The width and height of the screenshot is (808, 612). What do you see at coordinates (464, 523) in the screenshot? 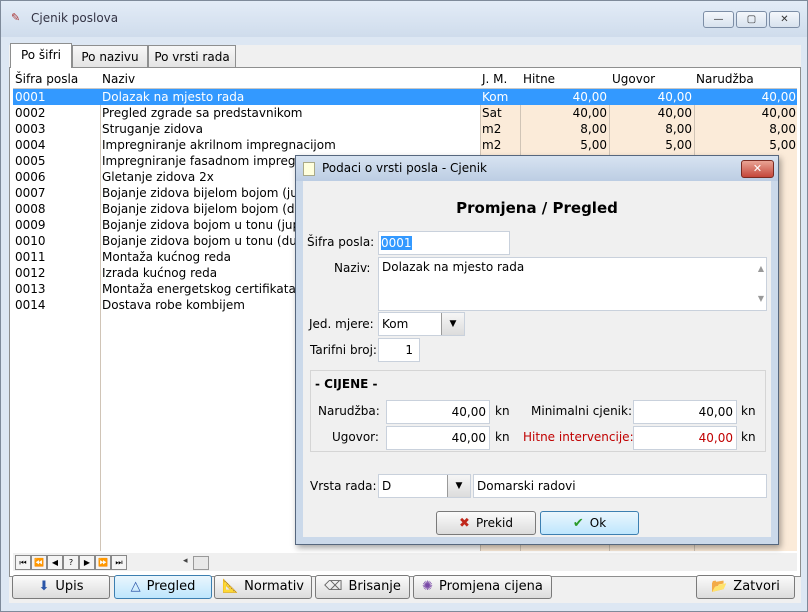
I see `cross-icon: ✖` at bounding box center [464, 523].